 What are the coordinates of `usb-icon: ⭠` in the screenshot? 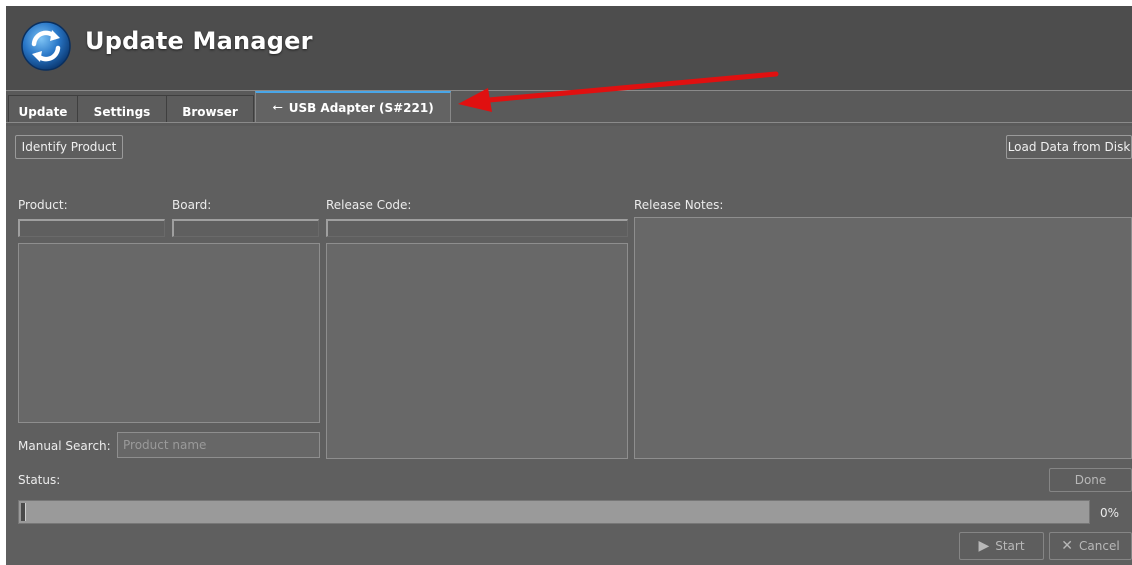 It's located at (277, 107).